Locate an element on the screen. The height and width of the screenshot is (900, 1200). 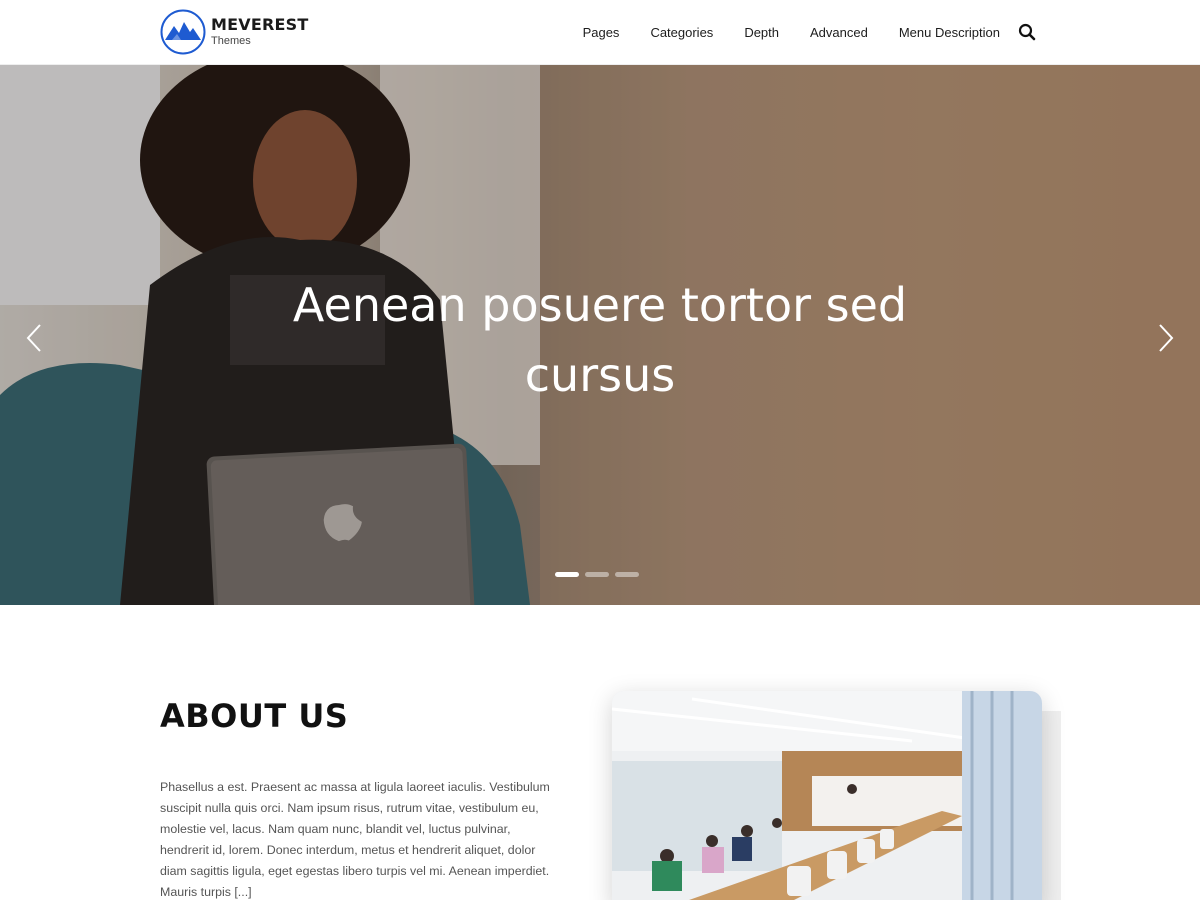
chevron-left-icon is located at coordinates (36, 338).